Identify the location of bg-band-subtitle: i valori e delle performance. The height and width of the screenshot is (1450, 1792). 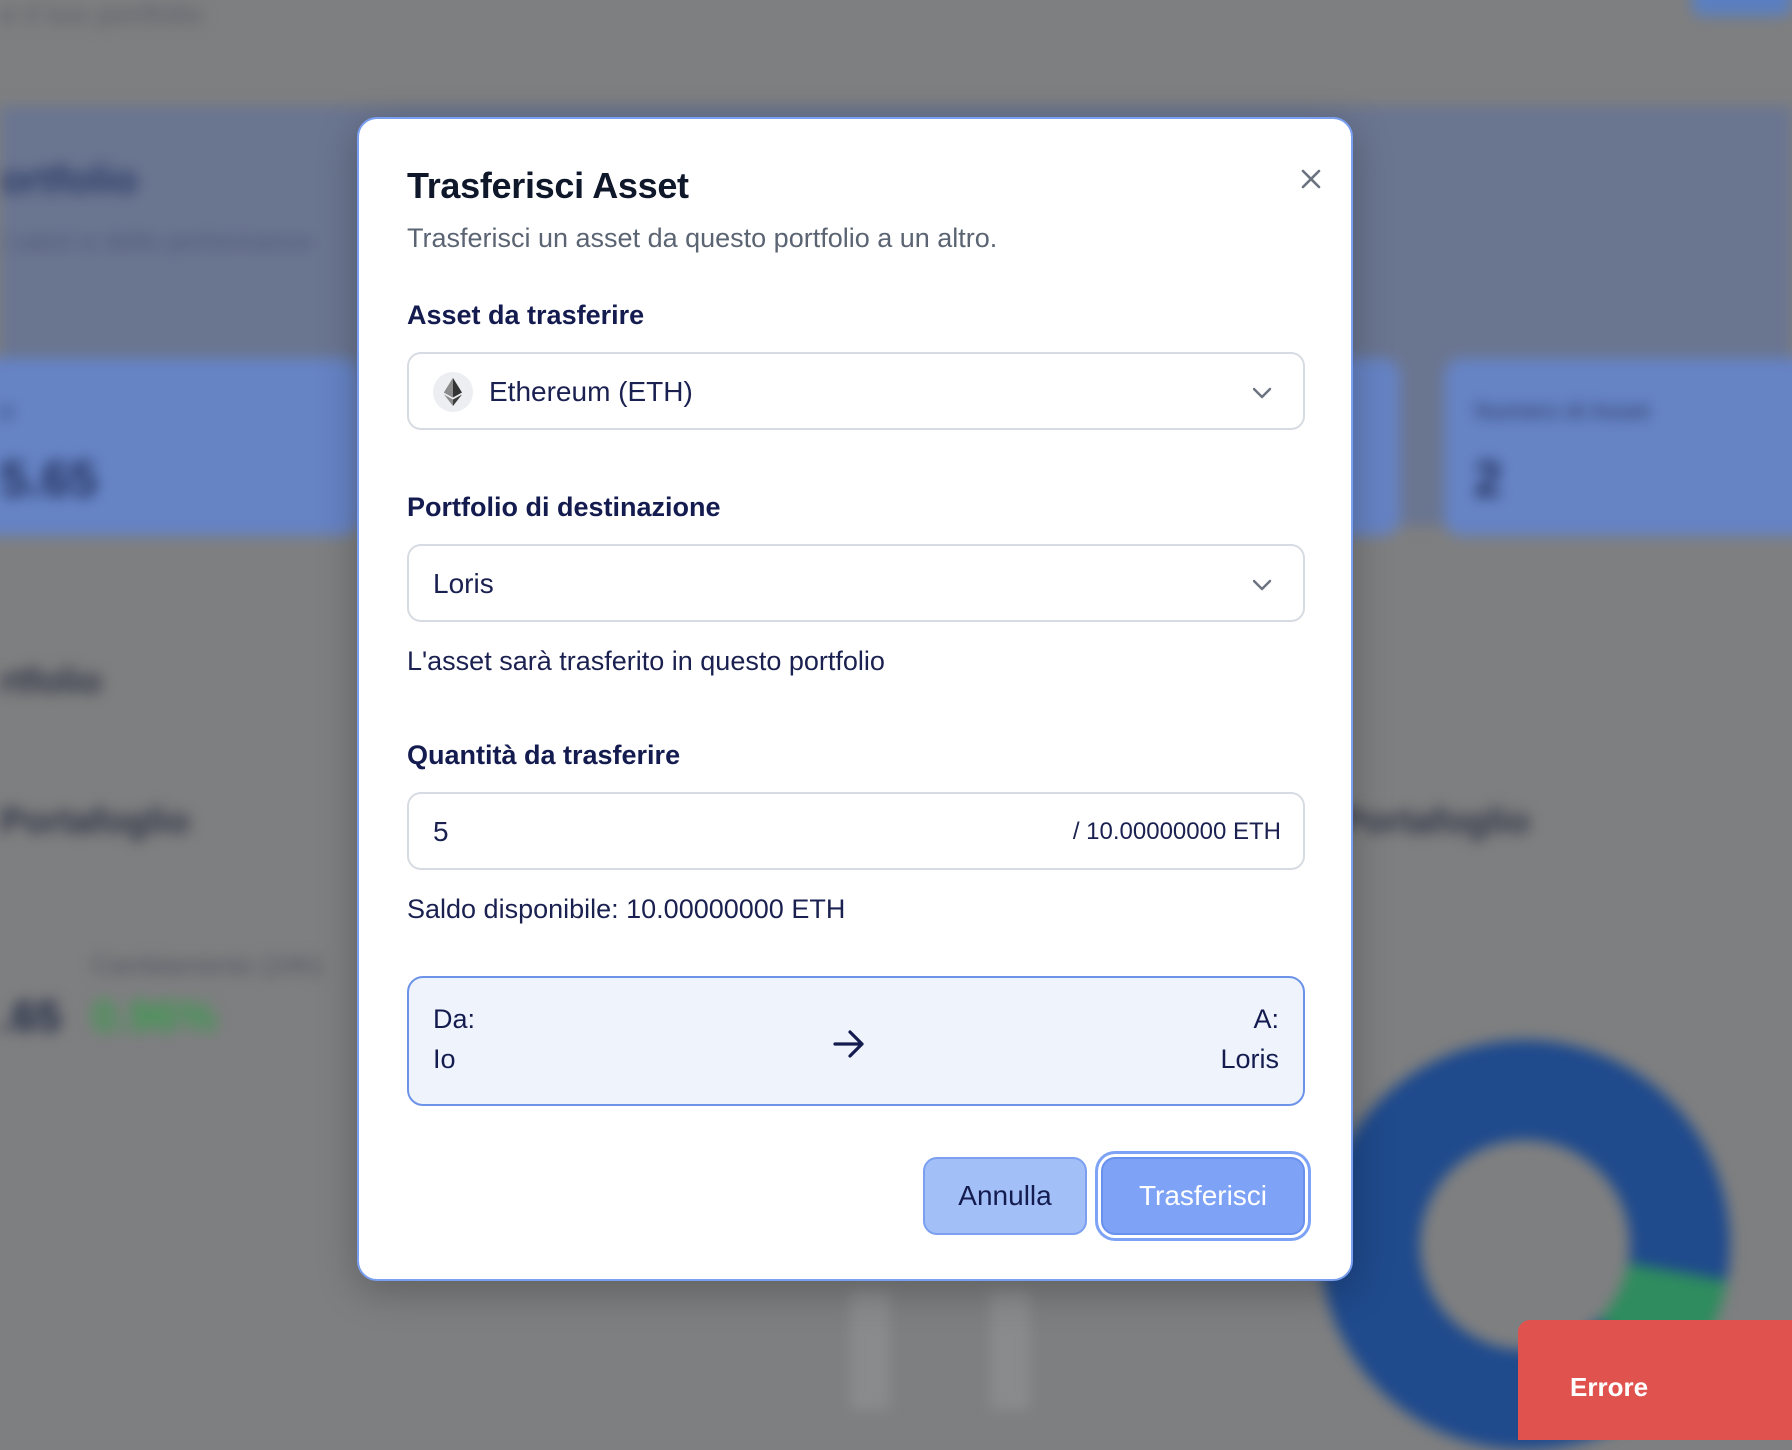
(156, 241).